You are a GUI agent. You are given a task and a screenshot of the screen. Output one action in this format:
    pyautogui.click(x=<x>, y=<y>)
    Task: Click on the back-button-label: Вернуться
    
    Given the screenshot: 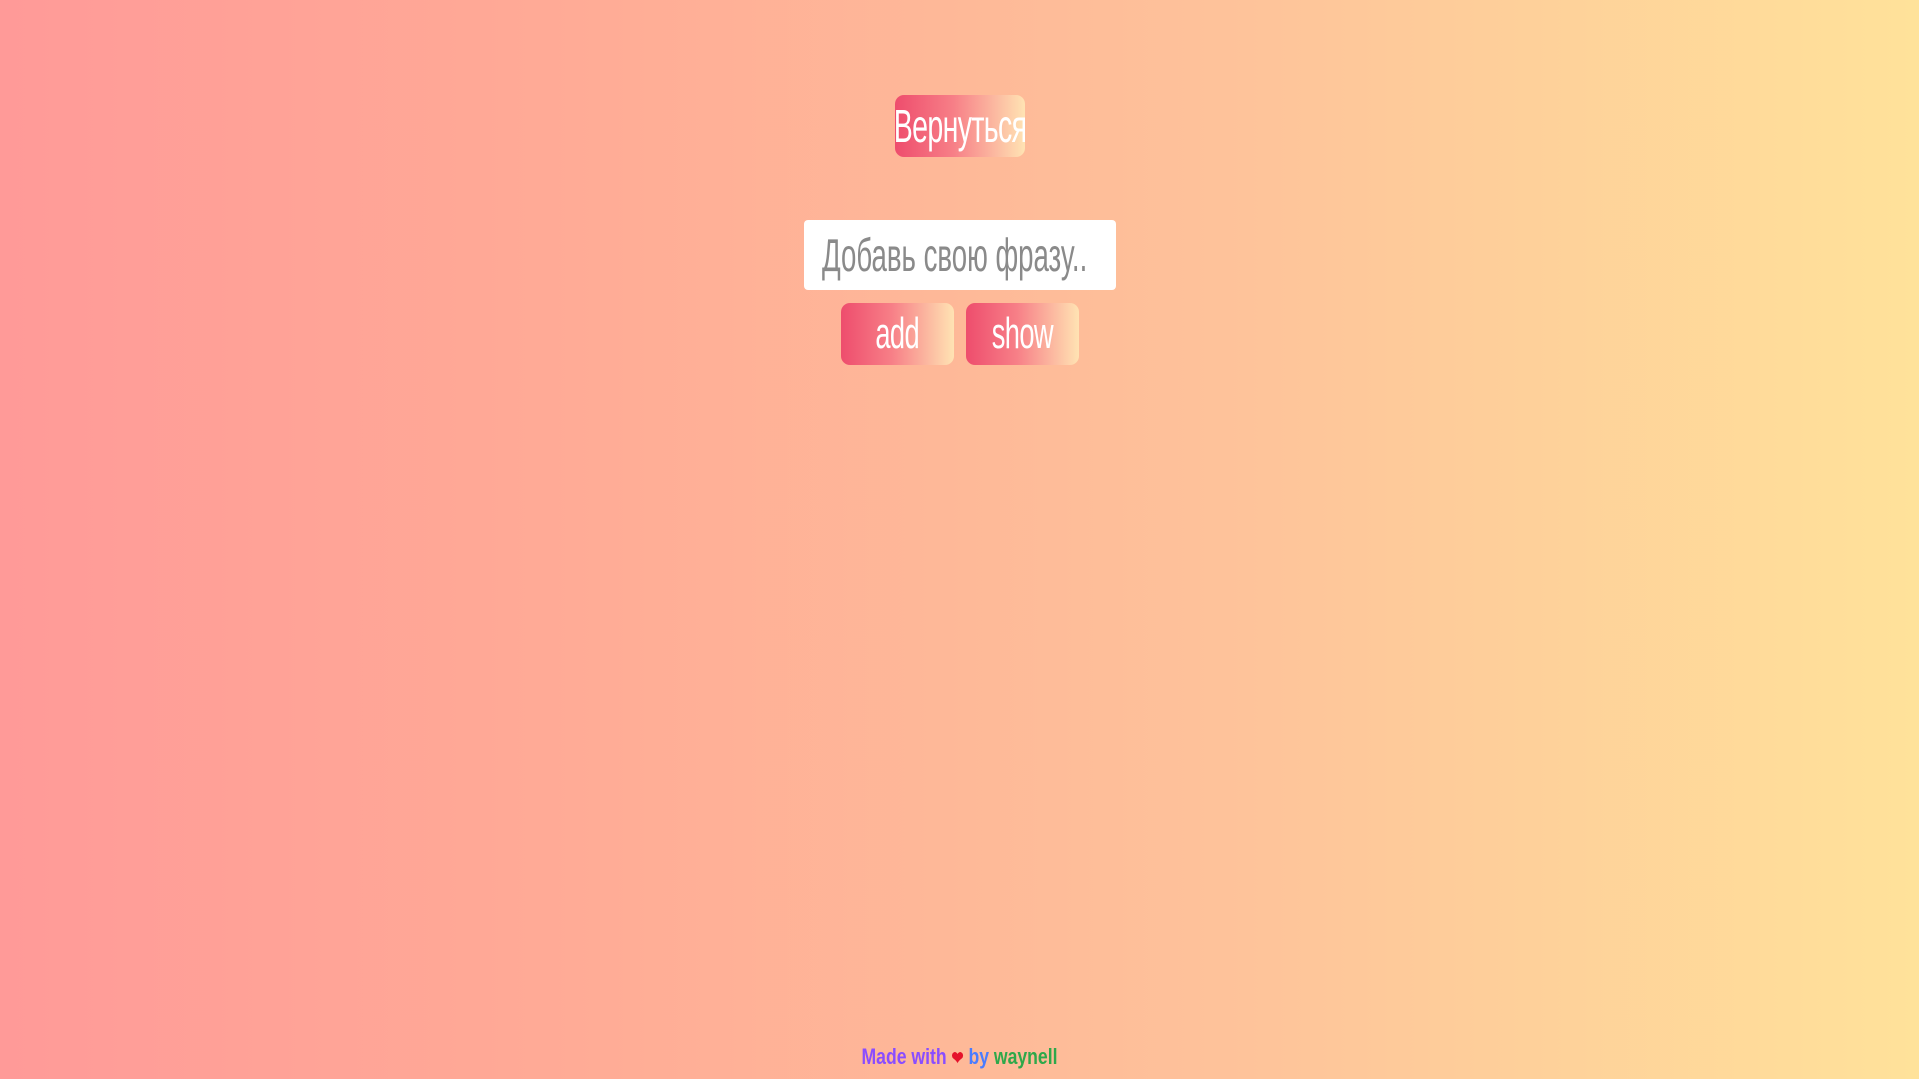 What is the action you would take?
    pyautogui.click(x=960, y=126)
    